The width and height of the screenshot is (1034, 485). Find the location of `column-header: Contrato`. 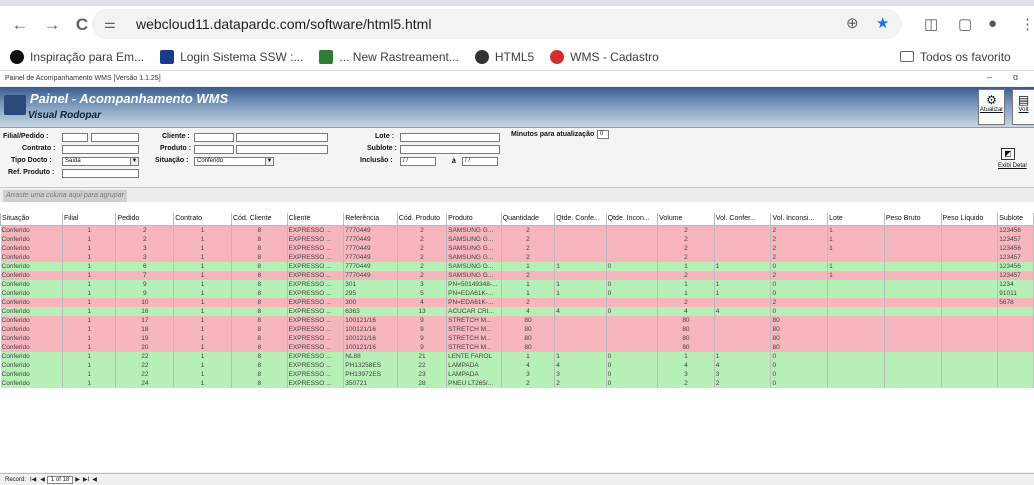

column-header: Contrato is located at coordinates (202, 219).